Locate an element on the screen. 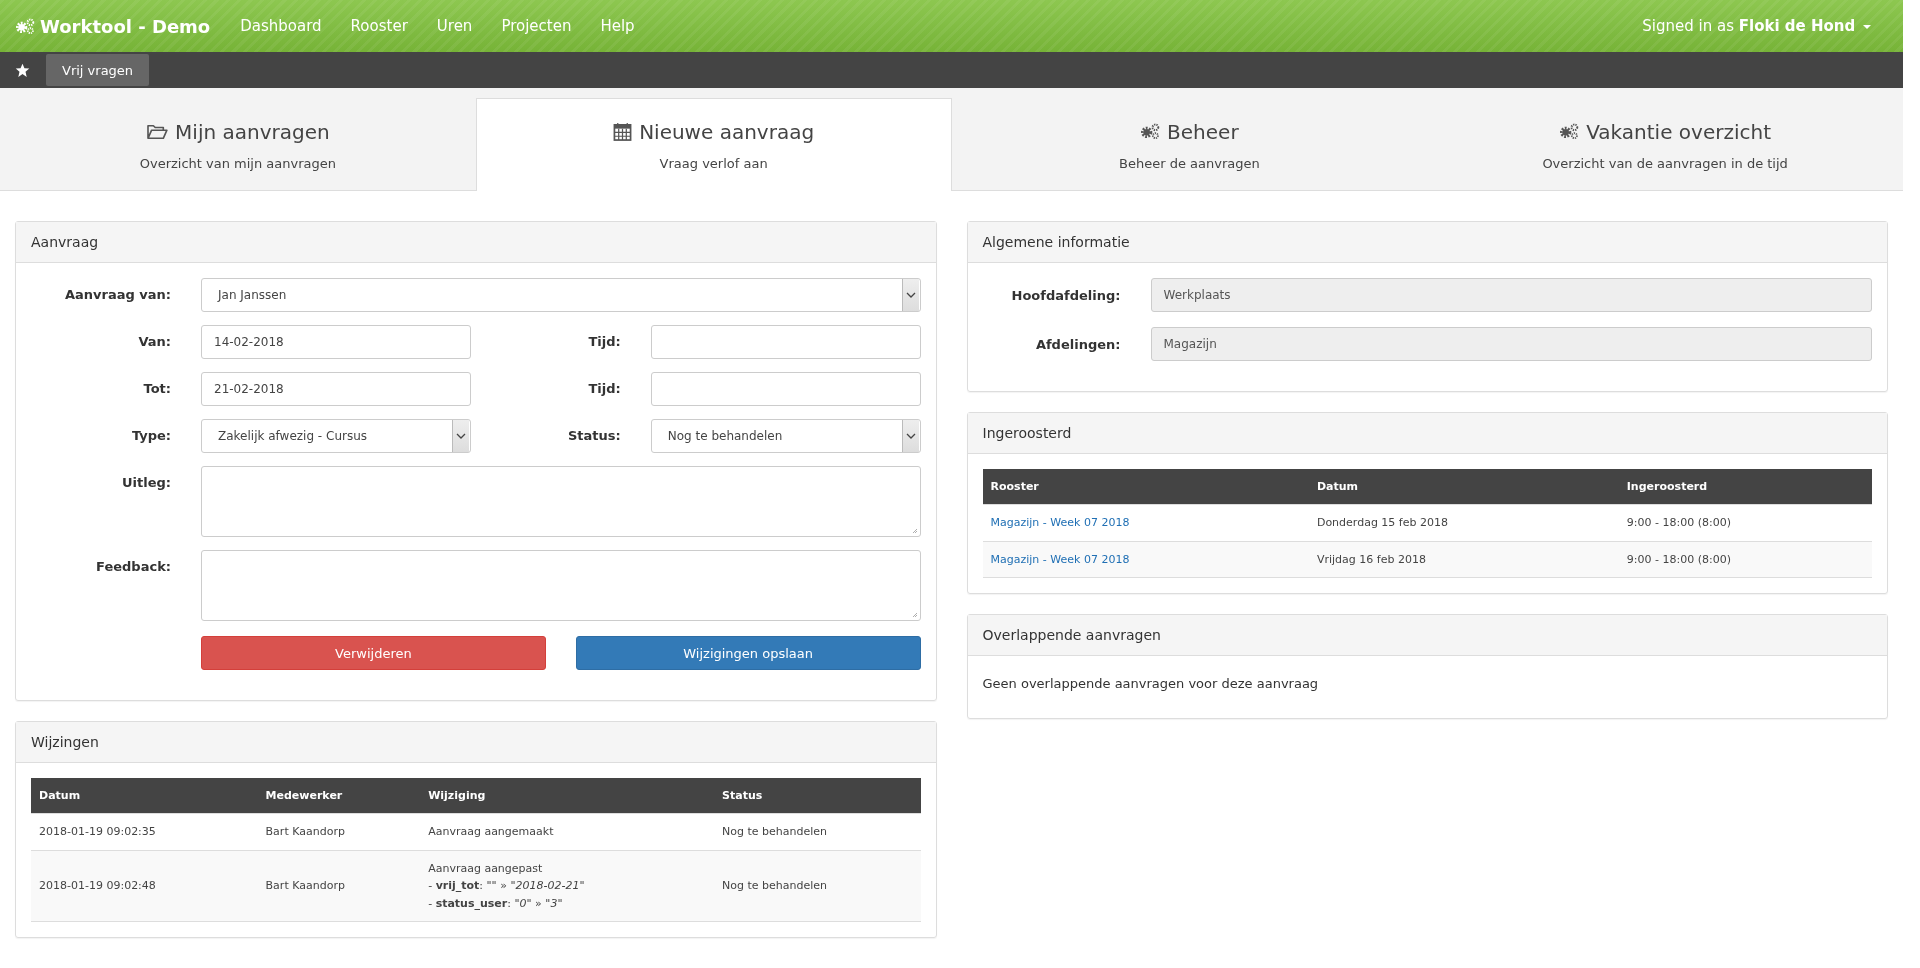  caret-icon is located at coordinates (1867, 26).